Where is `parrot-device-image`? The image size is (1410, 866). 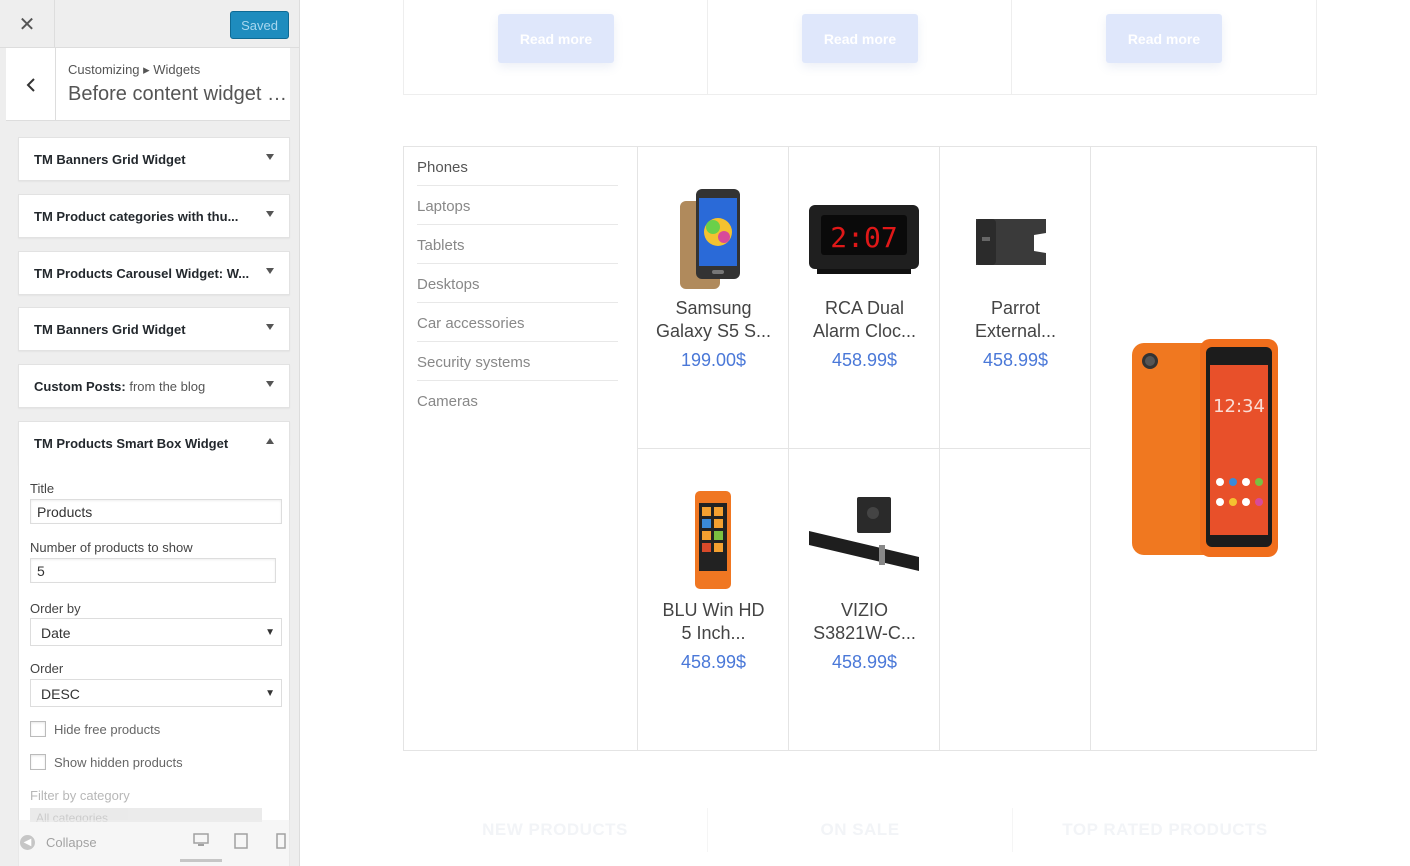 parrot-device-image is located at coordinates (1011, 242).